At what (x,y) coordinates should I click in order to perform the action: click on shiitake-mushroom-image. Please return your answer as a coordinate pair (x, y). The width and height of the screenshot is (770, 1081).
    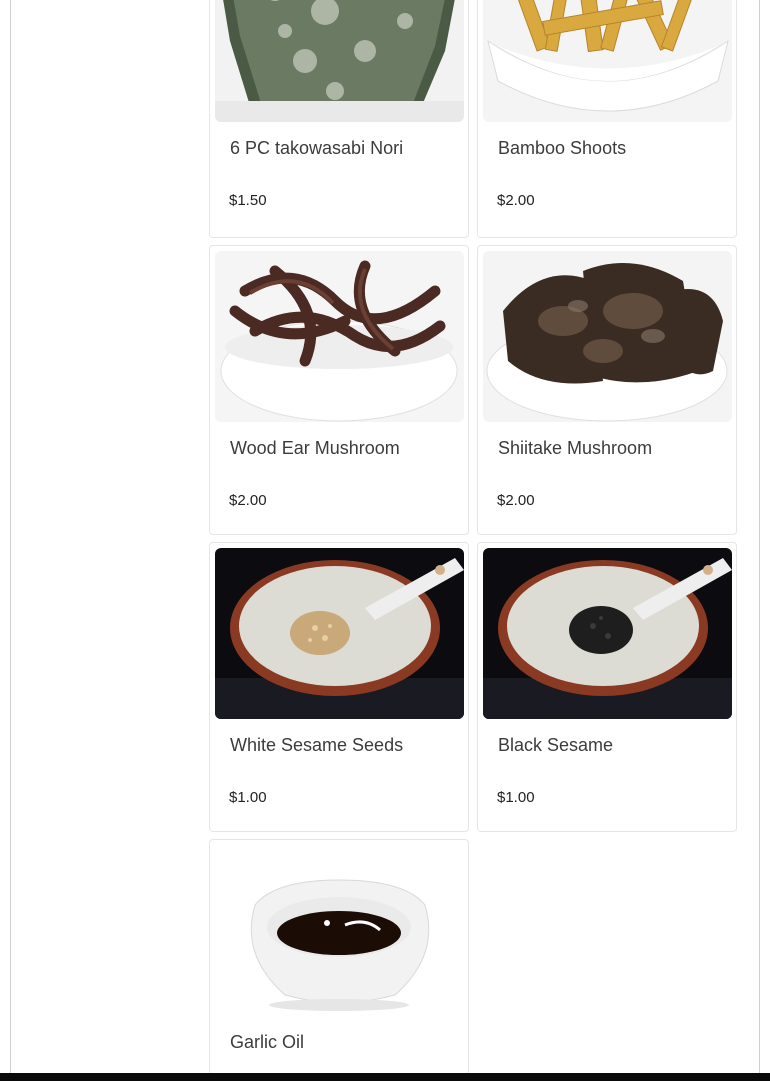
    Looking at the image, I should click on (607, 336).